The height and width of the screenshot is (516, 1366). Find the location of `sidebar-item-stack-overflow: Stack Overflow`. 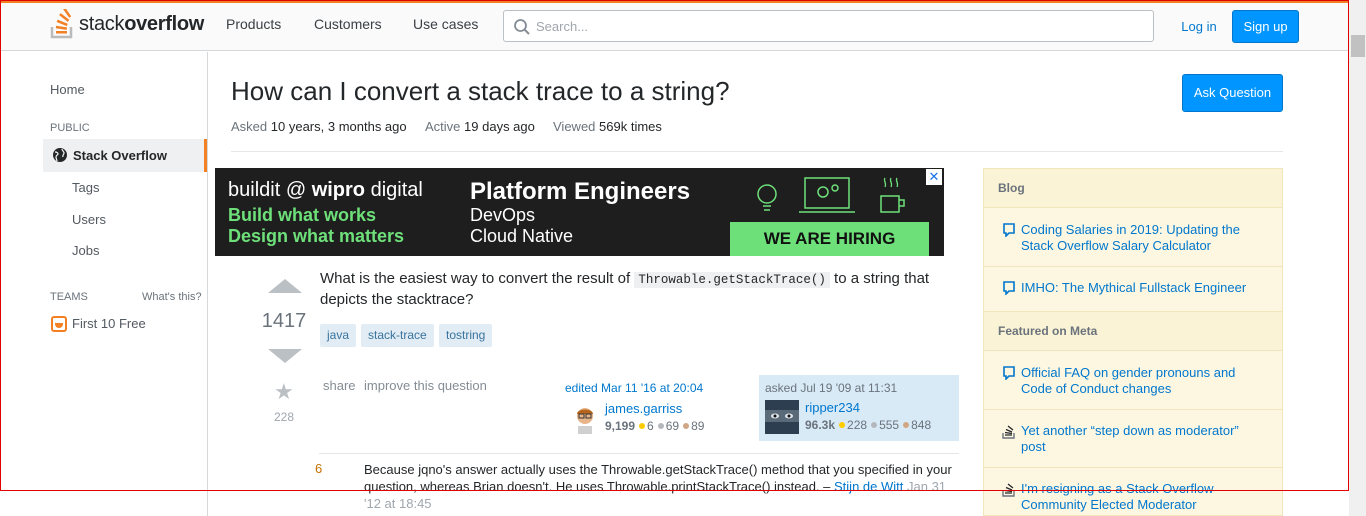

sidebar-item-stack-overflow: Stack Overflow is located at coordinates (125, 155).